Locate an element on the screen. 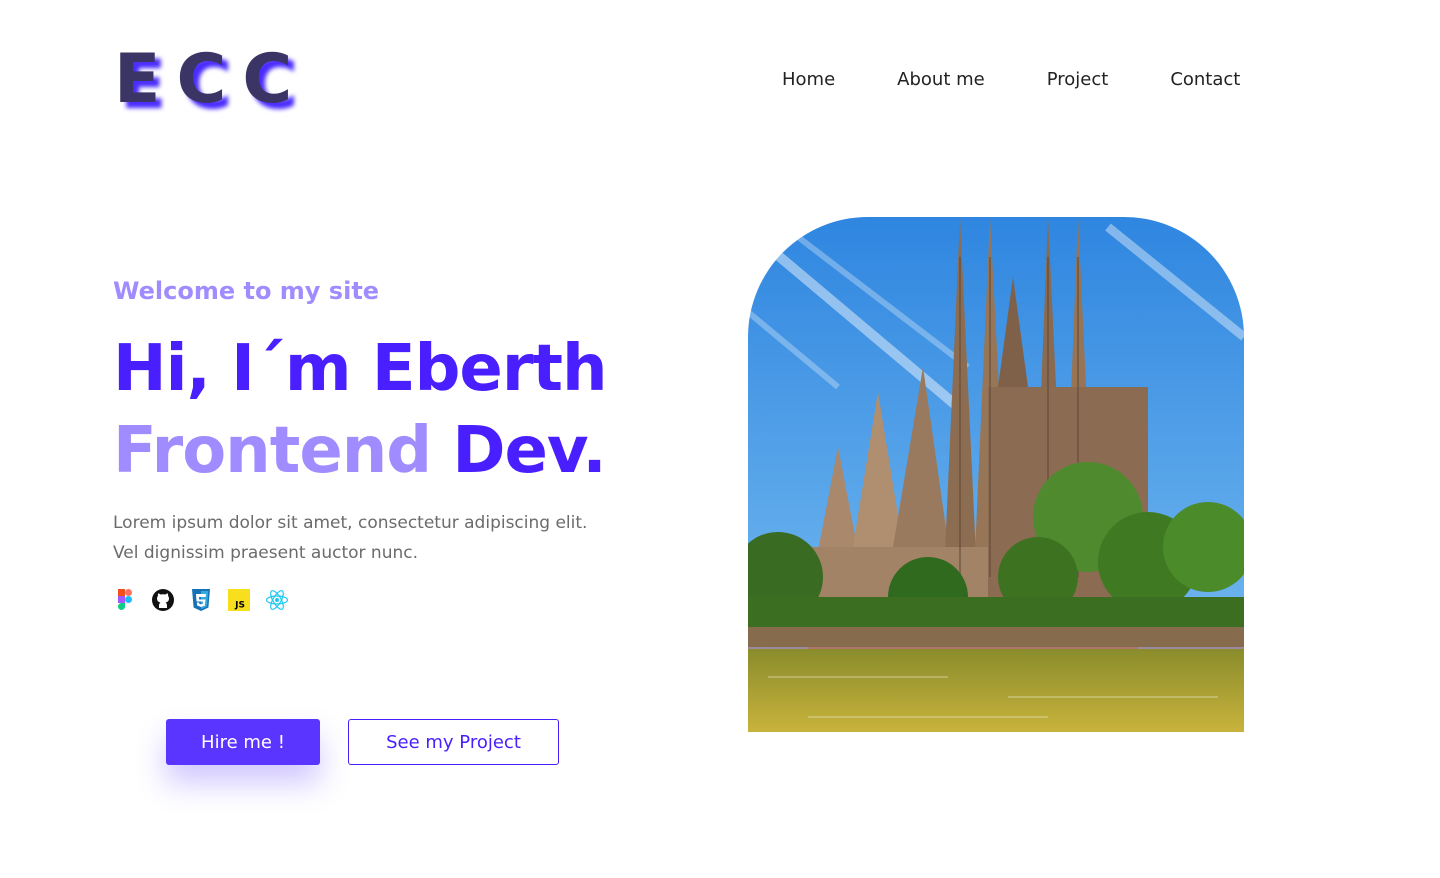 The image size is (1440, 878). logo: ECC is located at coordinates (211, 80).